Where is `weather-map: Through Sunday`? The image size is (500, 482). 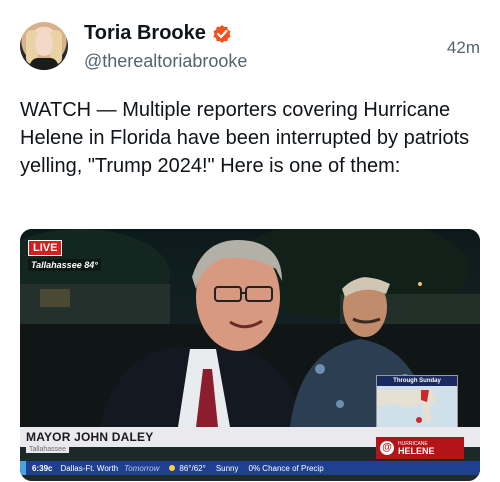
weather-map: Through Sunday is located at coordinates (417, 405).